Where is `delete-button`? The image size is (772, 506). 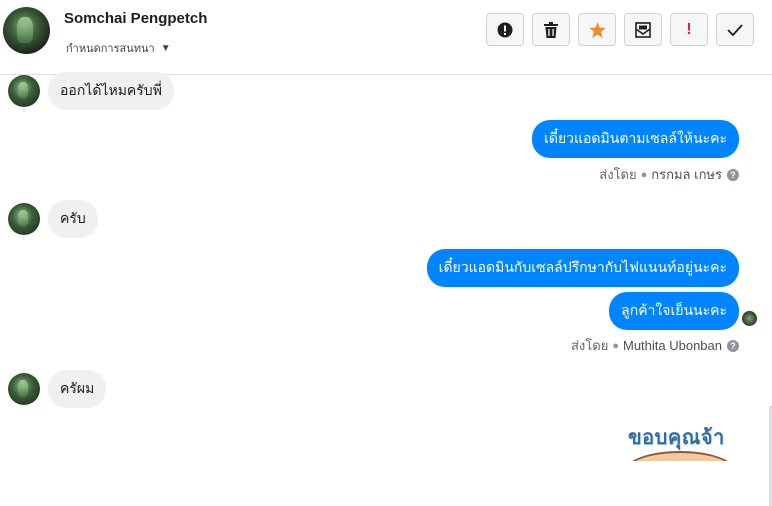
delete-button is located at coordinates (551, 29).